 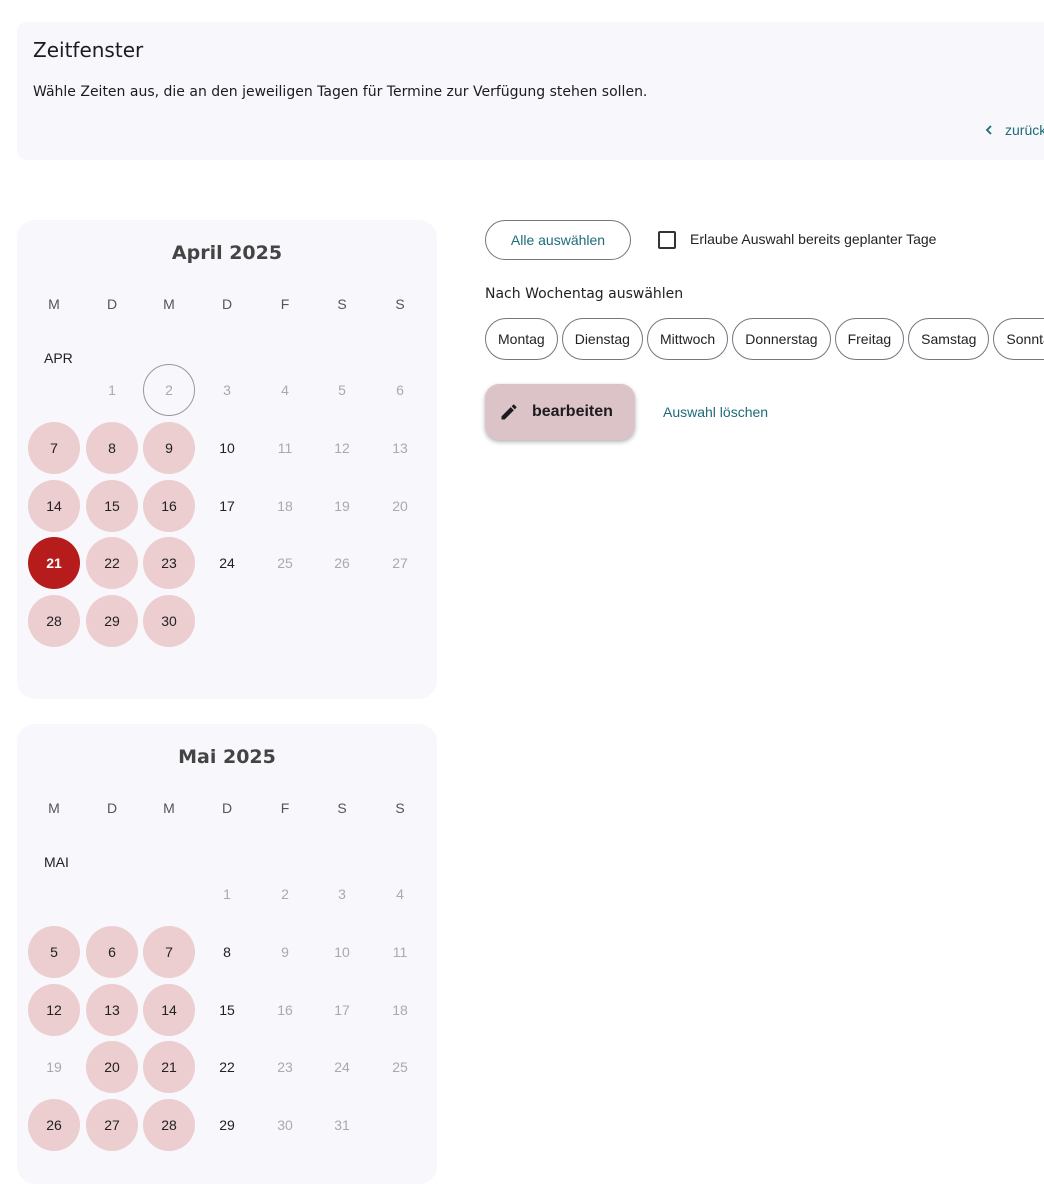 What do you see at coordinates (949, 339) in the screenshot?
I see `weekday-chip-samstag: Samstag` at bounding box center [949, 339].